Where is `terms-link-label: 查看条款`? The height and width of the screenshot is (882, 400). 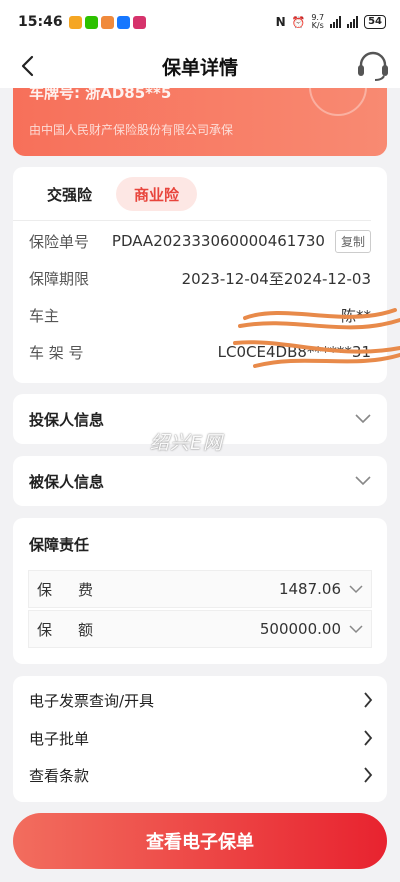 terms-link-label: 查看条款 is located at coordinates (59, 775).